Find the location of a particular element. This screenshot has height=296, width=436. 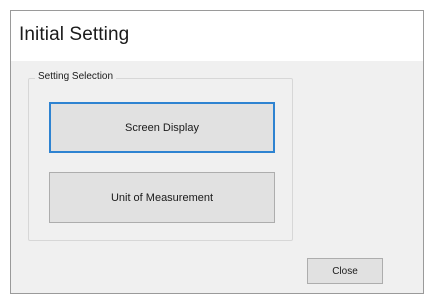

setting-selection-legend: Setting Selection is located at coordinates (76, 76).